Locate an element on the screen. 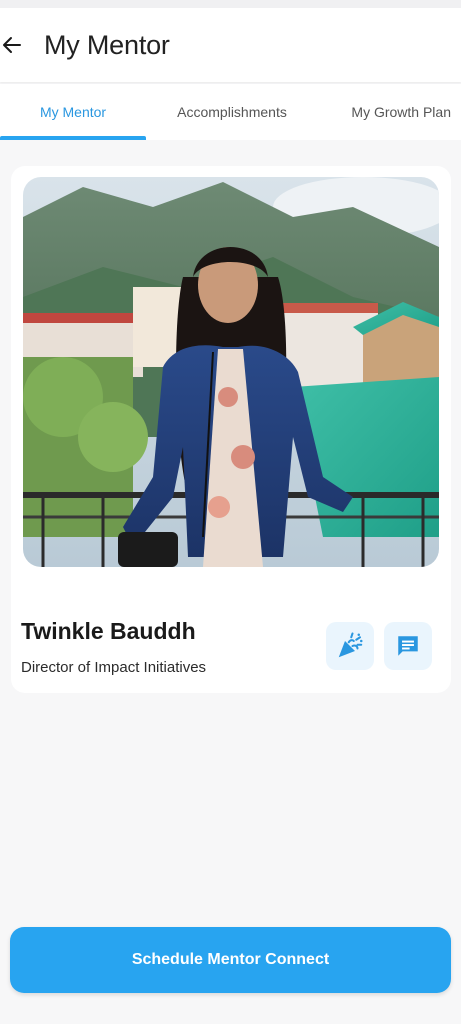 This screenshot has height=1024, width=461. tab-label: My Growth Plan is located at coordinates (401, 112).